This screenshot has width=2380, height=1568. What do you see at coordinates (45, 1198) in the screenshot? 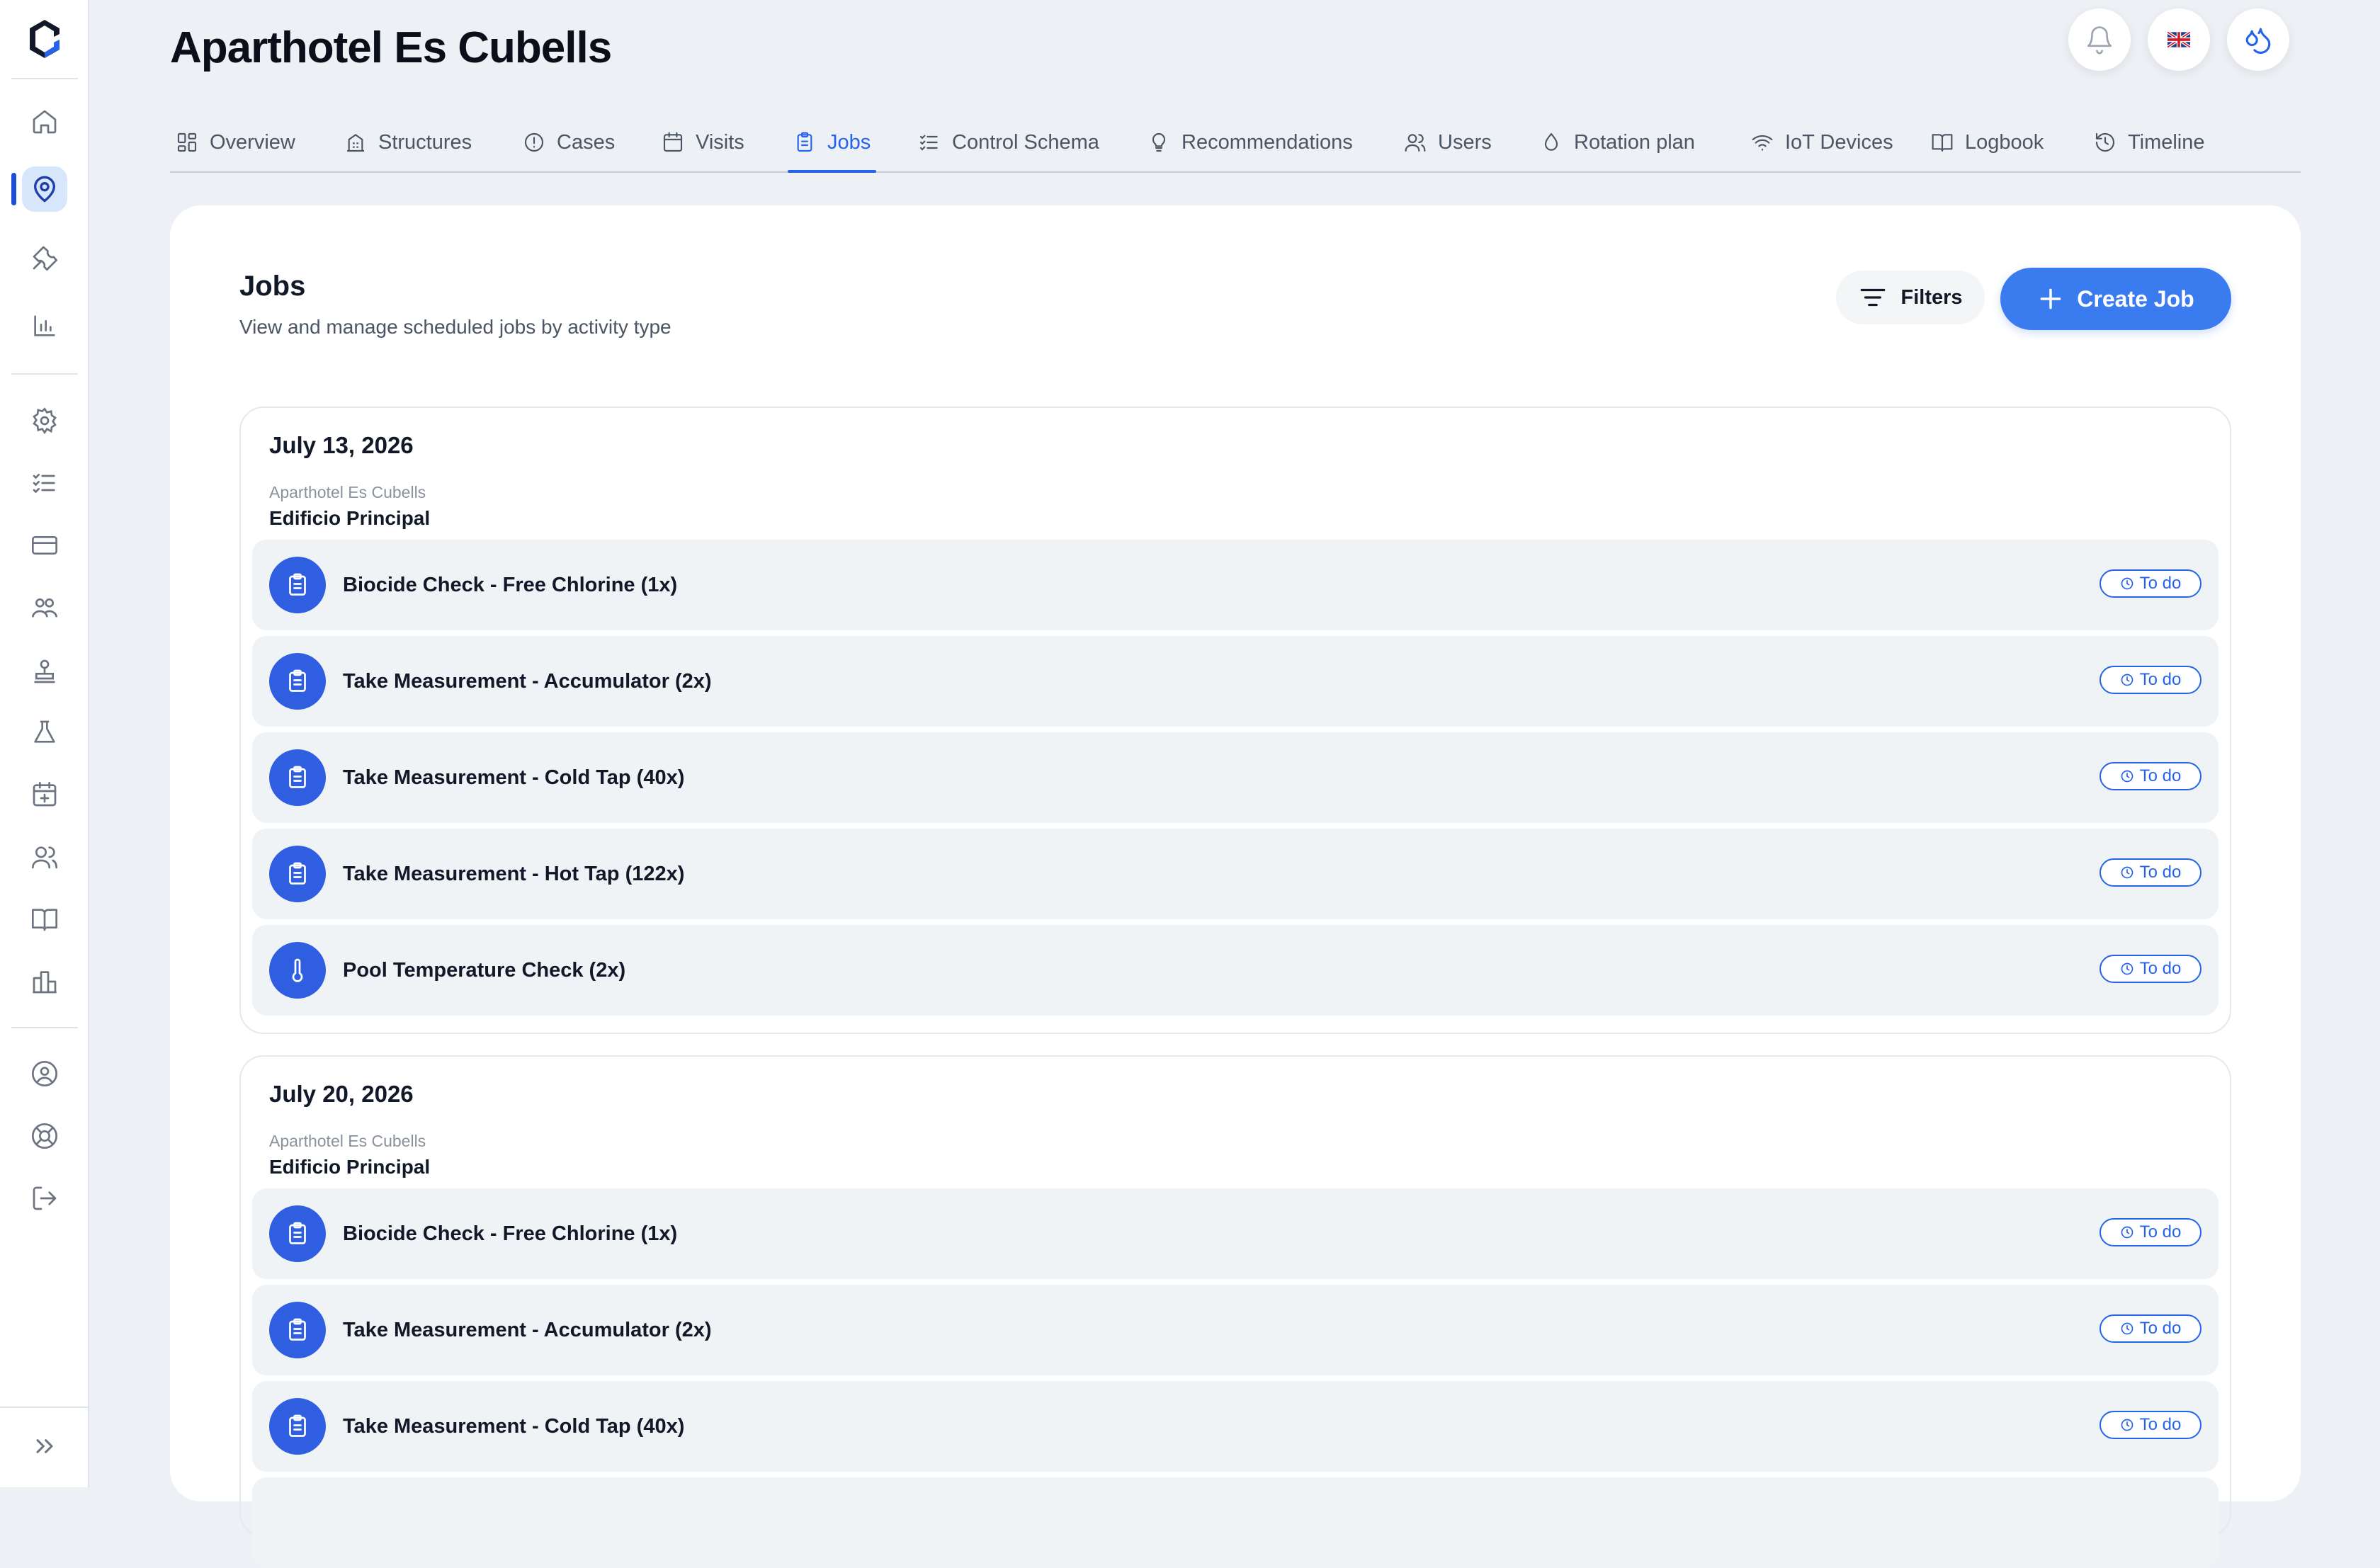
I see `sidebar-logout` at bounding box center [45, 1198].